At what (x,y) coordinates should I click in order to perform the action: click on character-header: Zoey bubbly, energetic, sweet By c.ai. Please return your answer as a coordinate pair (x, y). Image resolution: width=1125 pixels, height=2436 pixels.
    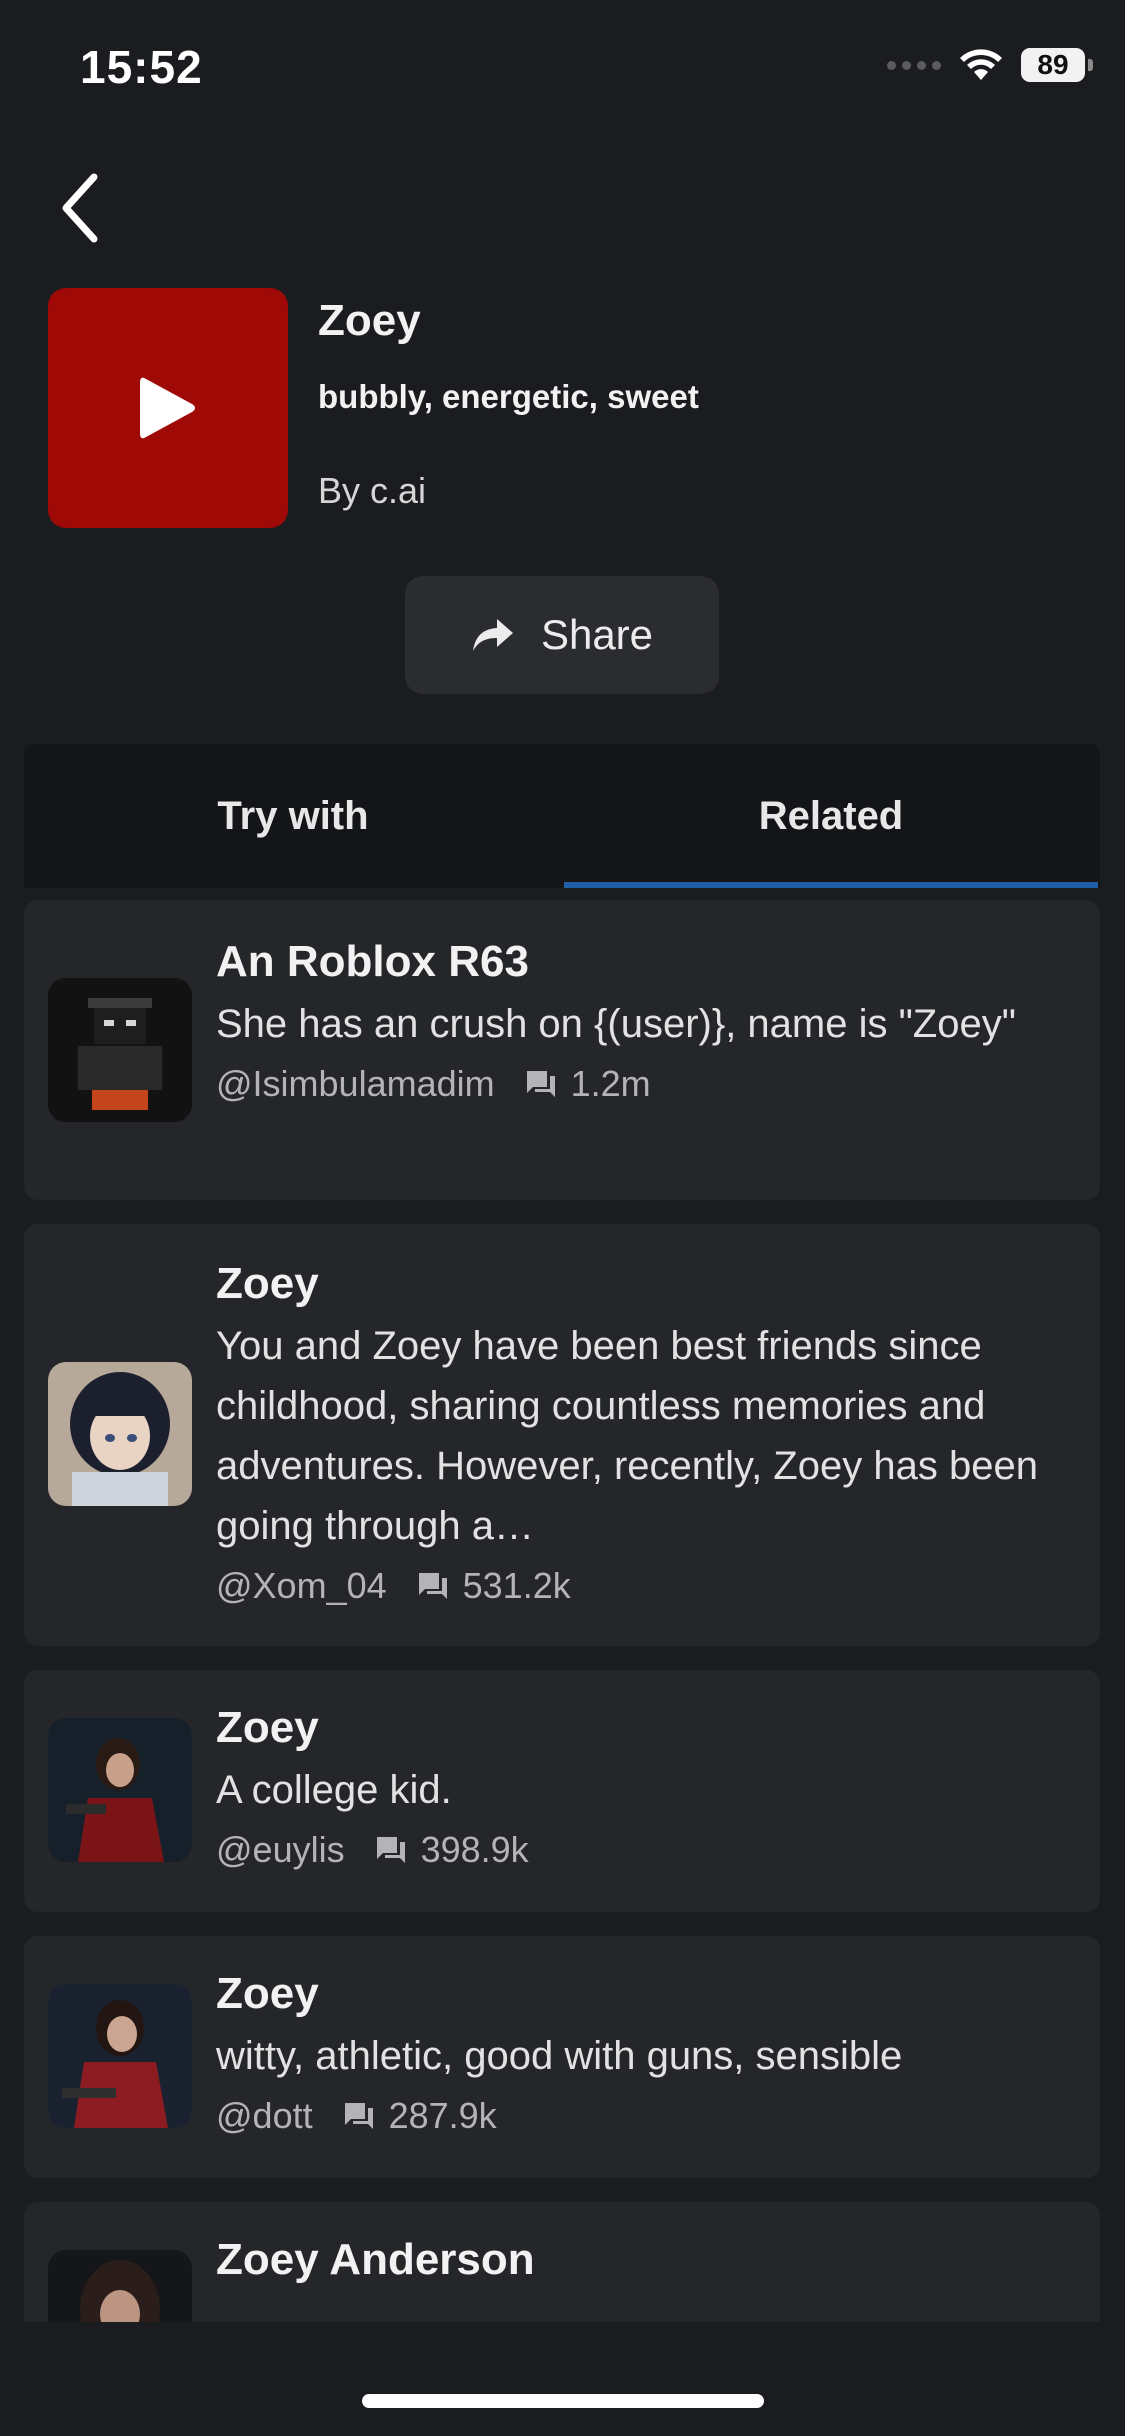
    Looking at the image, I should click on (563, 408).